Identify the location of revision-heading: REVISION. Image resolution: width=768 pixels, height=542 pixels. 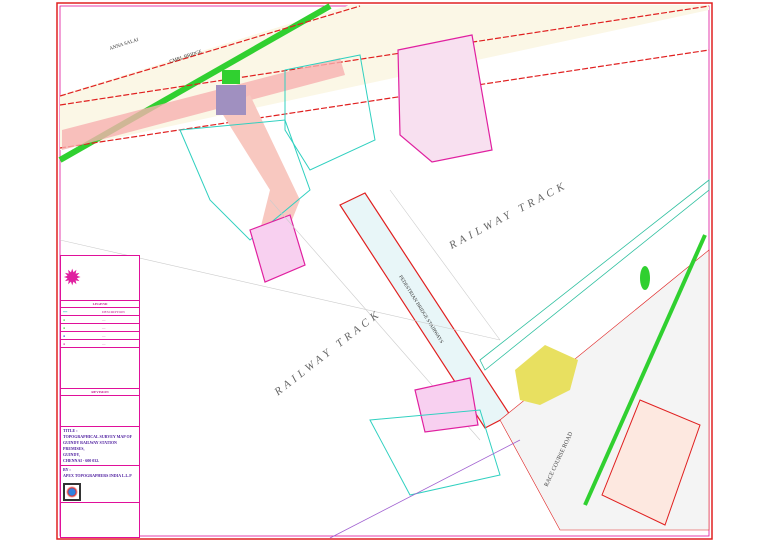
(100, 392).